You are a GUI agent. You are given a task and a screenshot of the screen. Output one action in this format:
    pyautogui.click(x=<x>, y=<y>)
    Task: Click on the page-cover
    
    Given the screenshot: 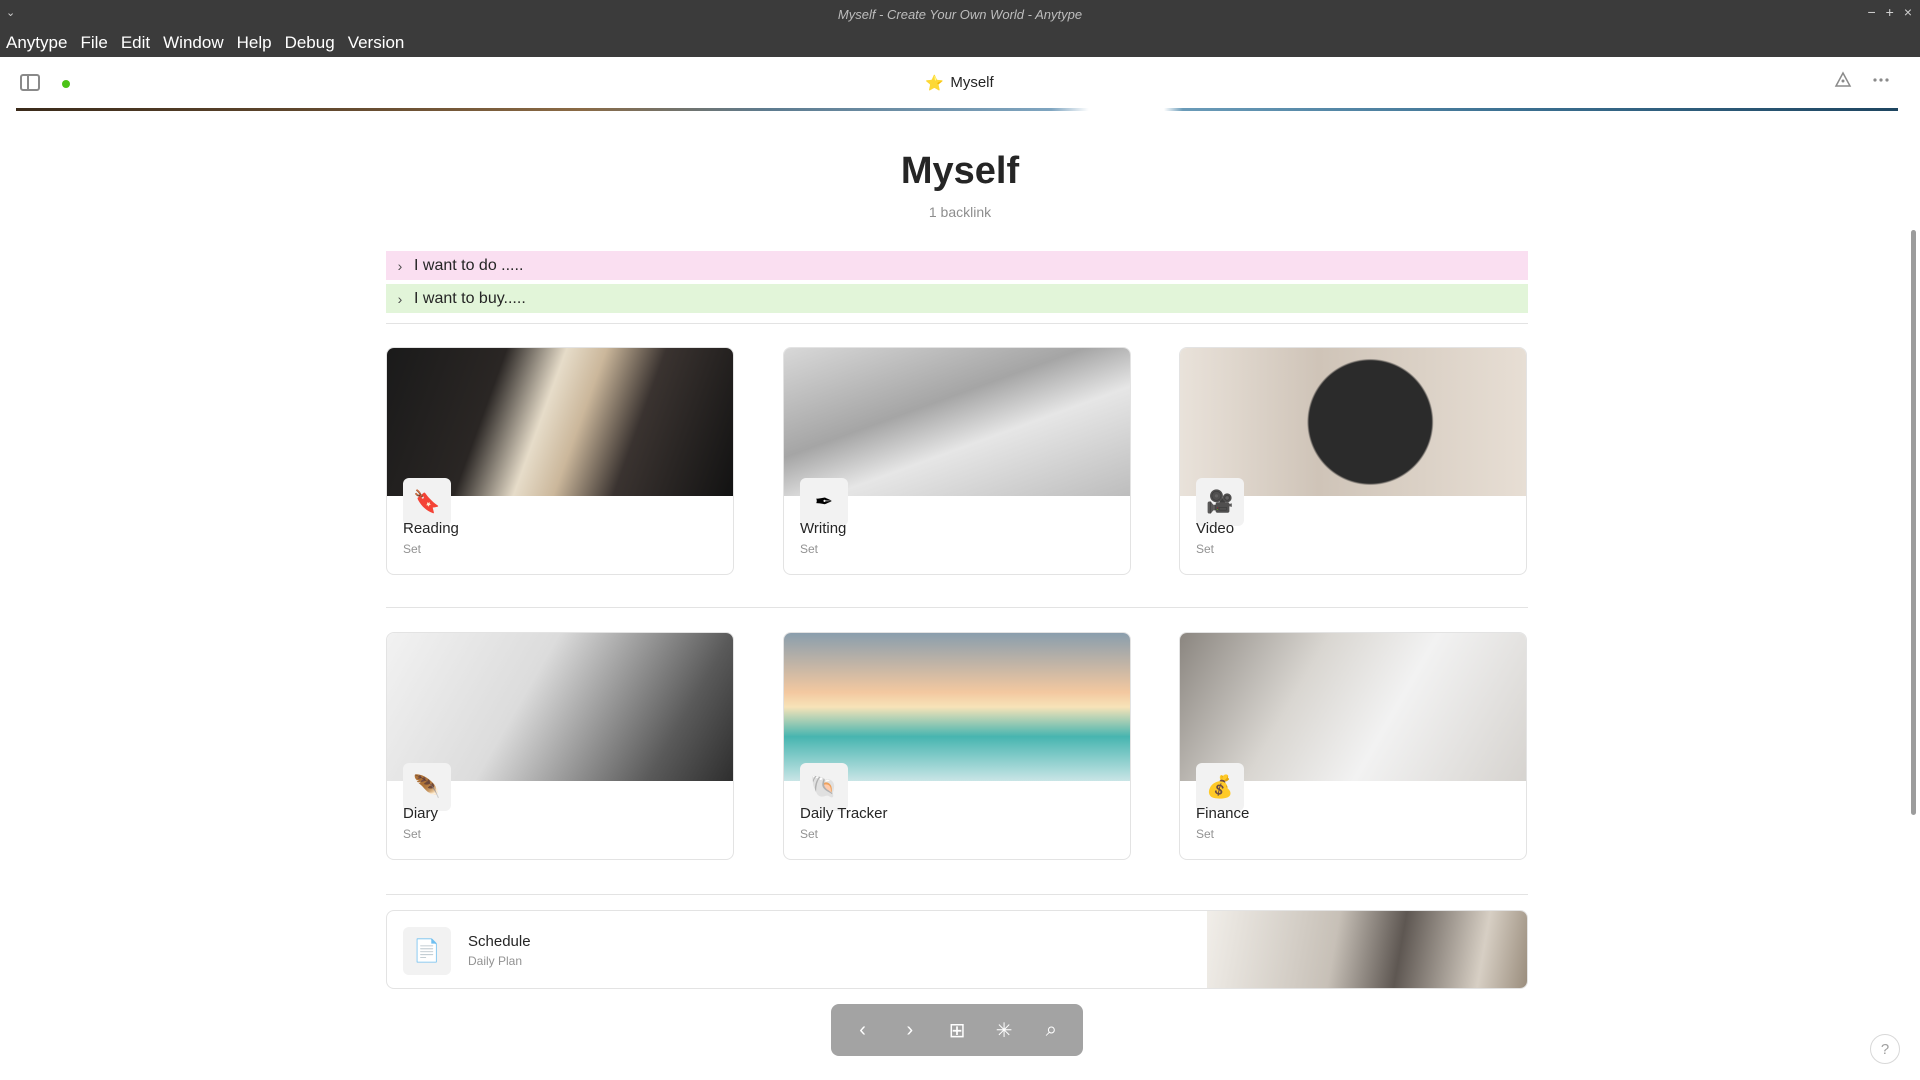 What is the action you would take?
    pyautogui.click(x=957, y=109)
    